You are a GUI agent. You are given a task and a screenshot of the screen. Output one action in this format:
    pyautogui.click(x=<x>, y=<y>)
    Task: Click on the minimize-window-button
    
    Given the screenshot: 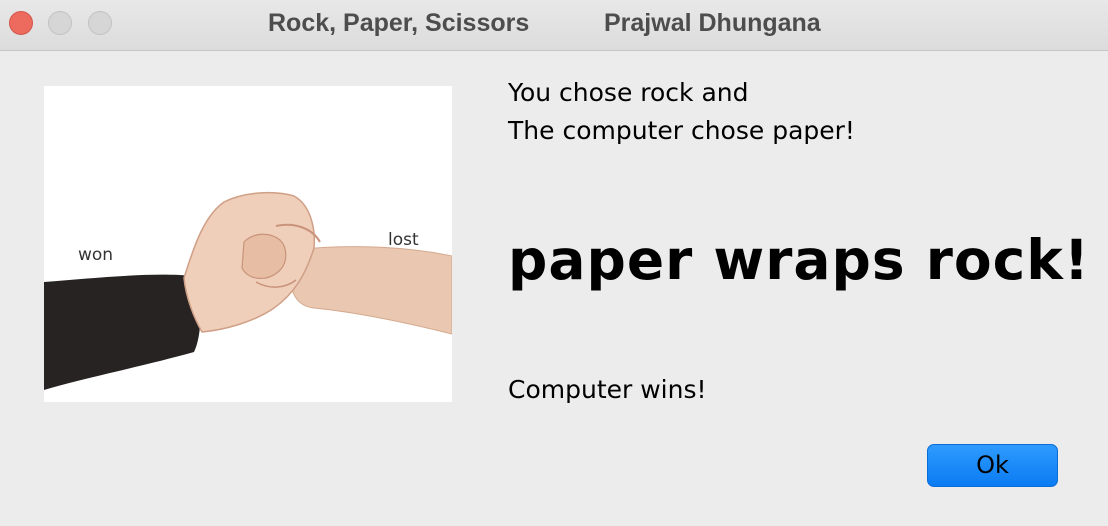 What is the action you would take?
    pyautogui.click(x=60, y=23)
    